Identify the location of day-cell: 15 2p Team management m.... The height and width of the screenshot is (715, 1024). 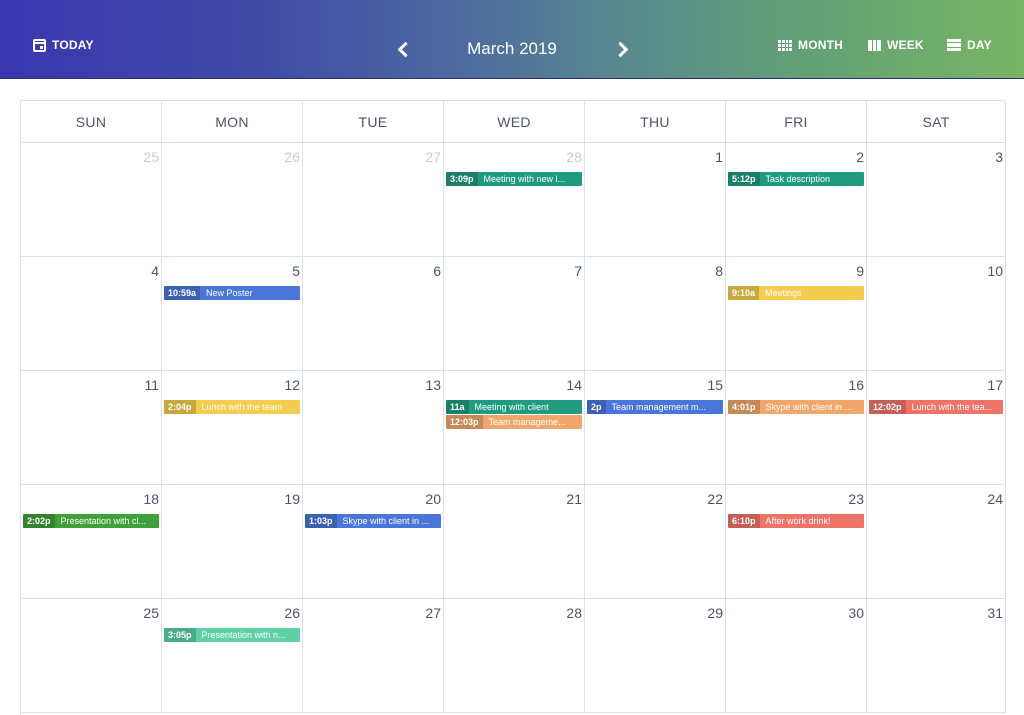
(655, 428).